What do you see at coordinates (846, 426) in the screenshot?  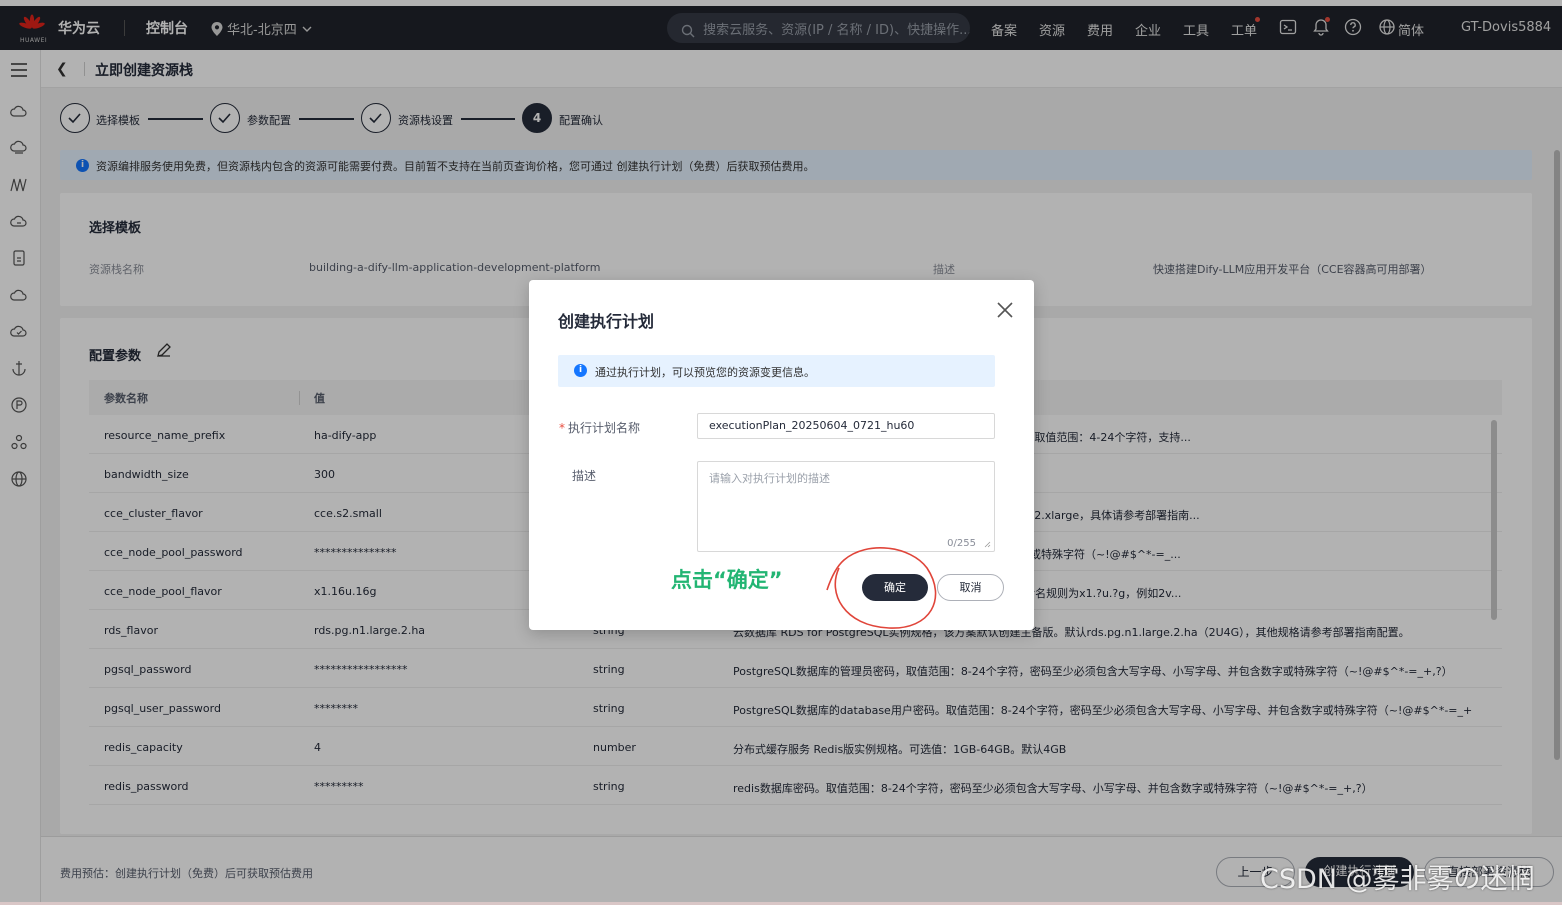 I see `plan-name-input: executionPlan_20250604_0721_hu60` at bounding box center [846, 426].